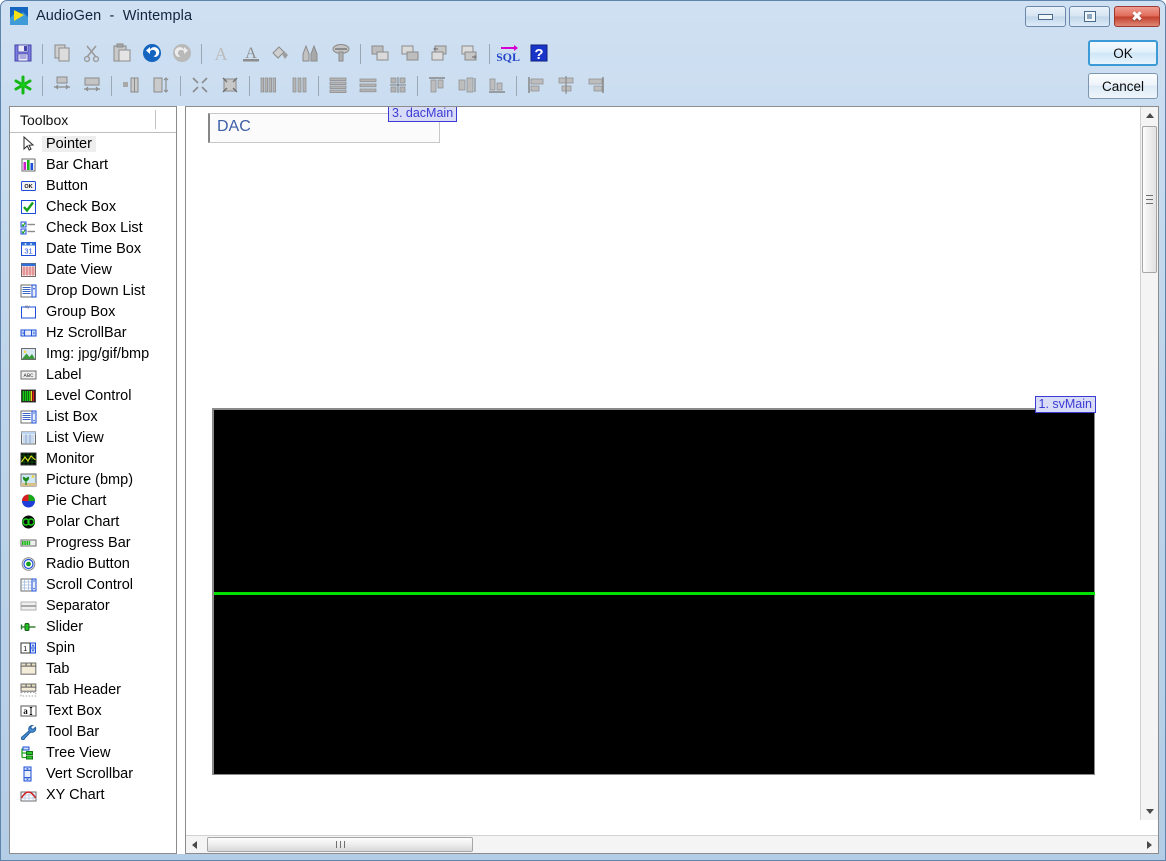 The height and width of the screenshot is (861, 1166). Describe the element at coordinates (81, 206) in the screenshot. I see `toolbox-item-label: Check Box` at that location.